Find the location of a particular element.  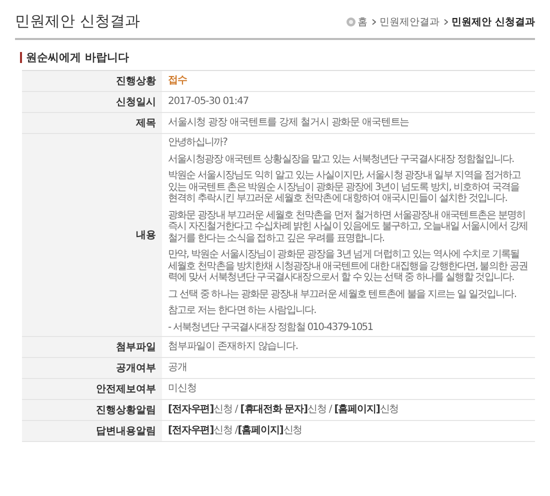

page-title: 민원제안 신청결과 is located at coordinates (77, 21).